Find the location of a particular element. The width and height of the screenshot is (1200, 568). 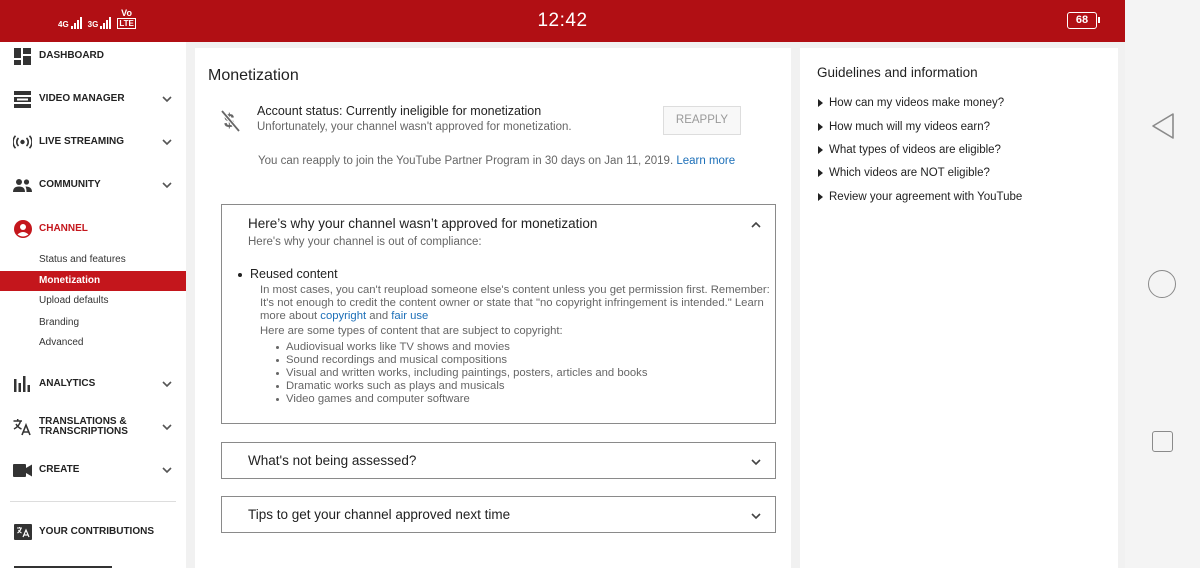

guideline-link: Review your agreement with YouTube is located at coordinates (920, 197).